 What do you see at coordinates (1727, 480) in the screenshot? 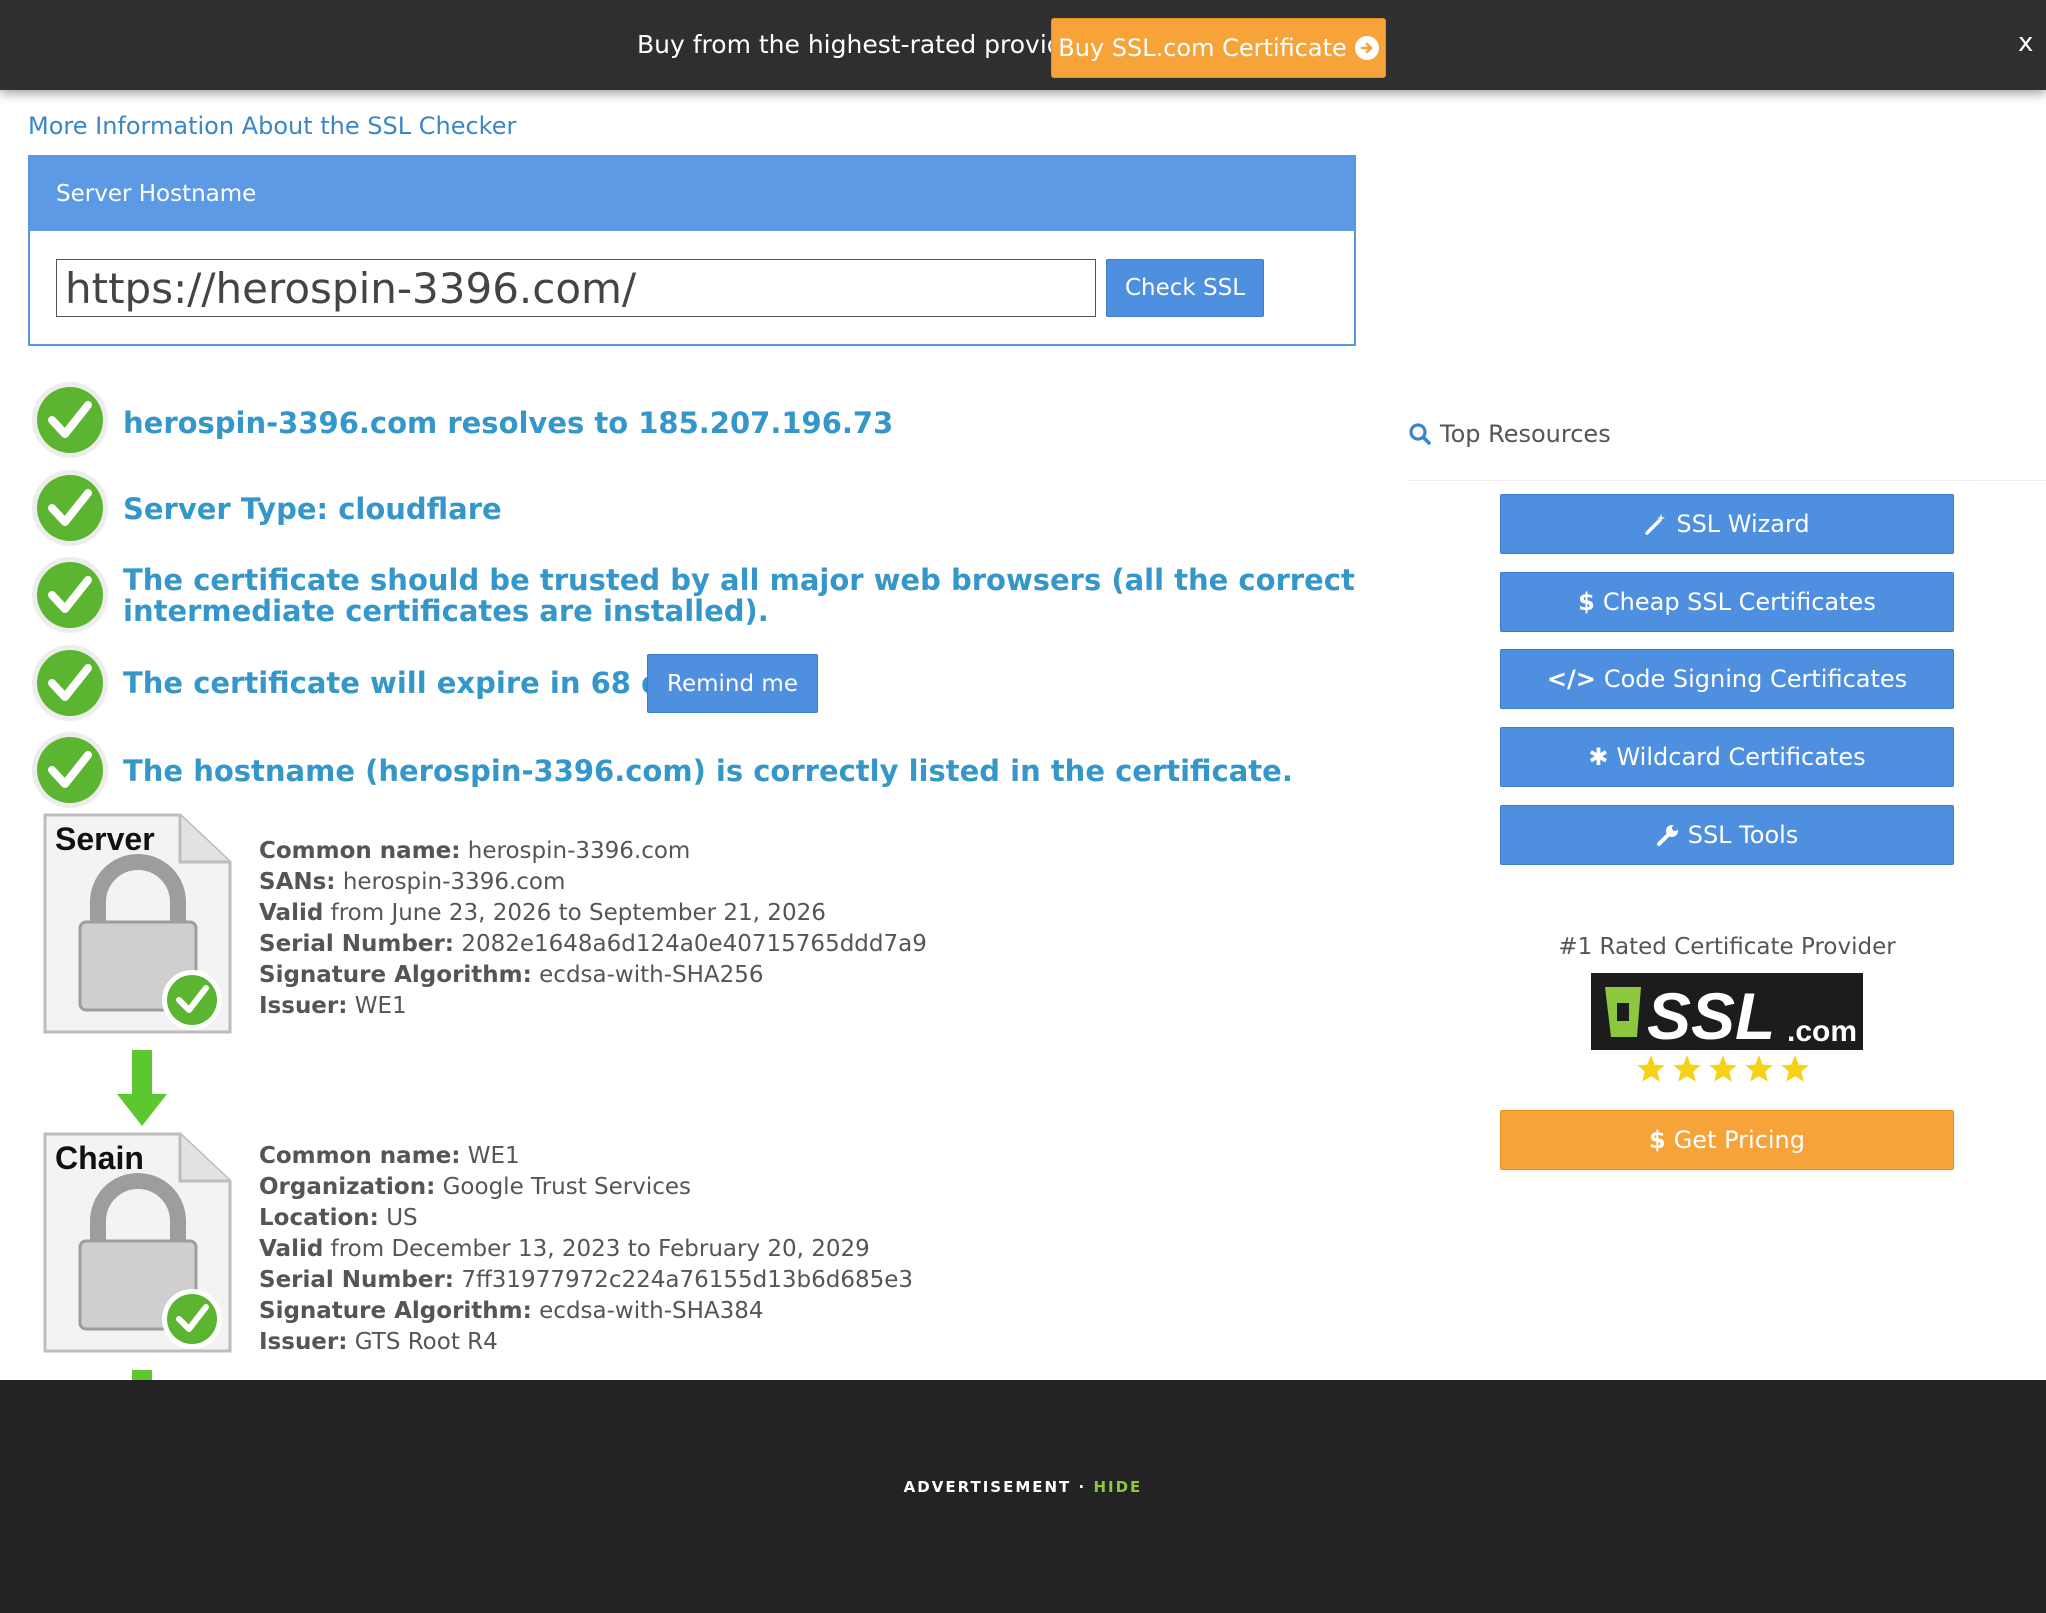
I see `sidebar-divider` at bounding box center [1727, 480].